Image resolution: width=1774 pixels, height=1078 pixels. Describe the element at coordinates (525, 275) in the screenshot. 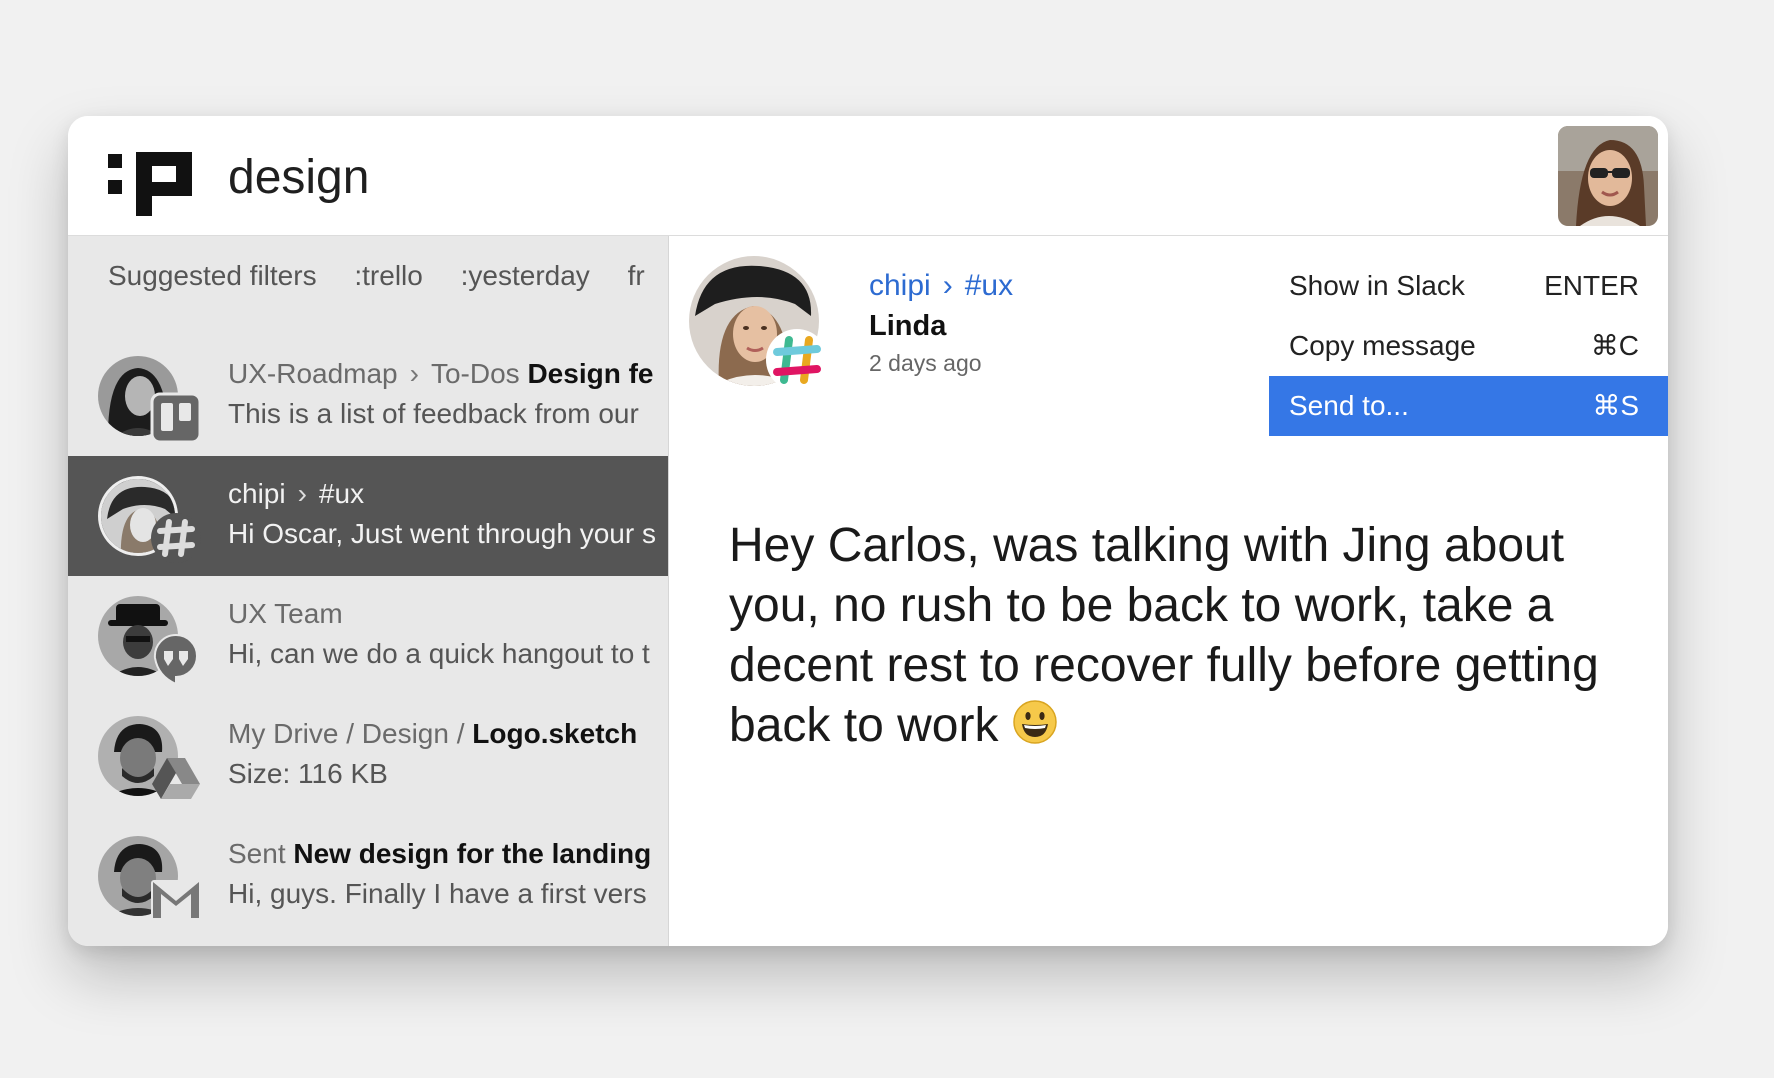

I see `filter-yesterday: :yesterday` at that location.